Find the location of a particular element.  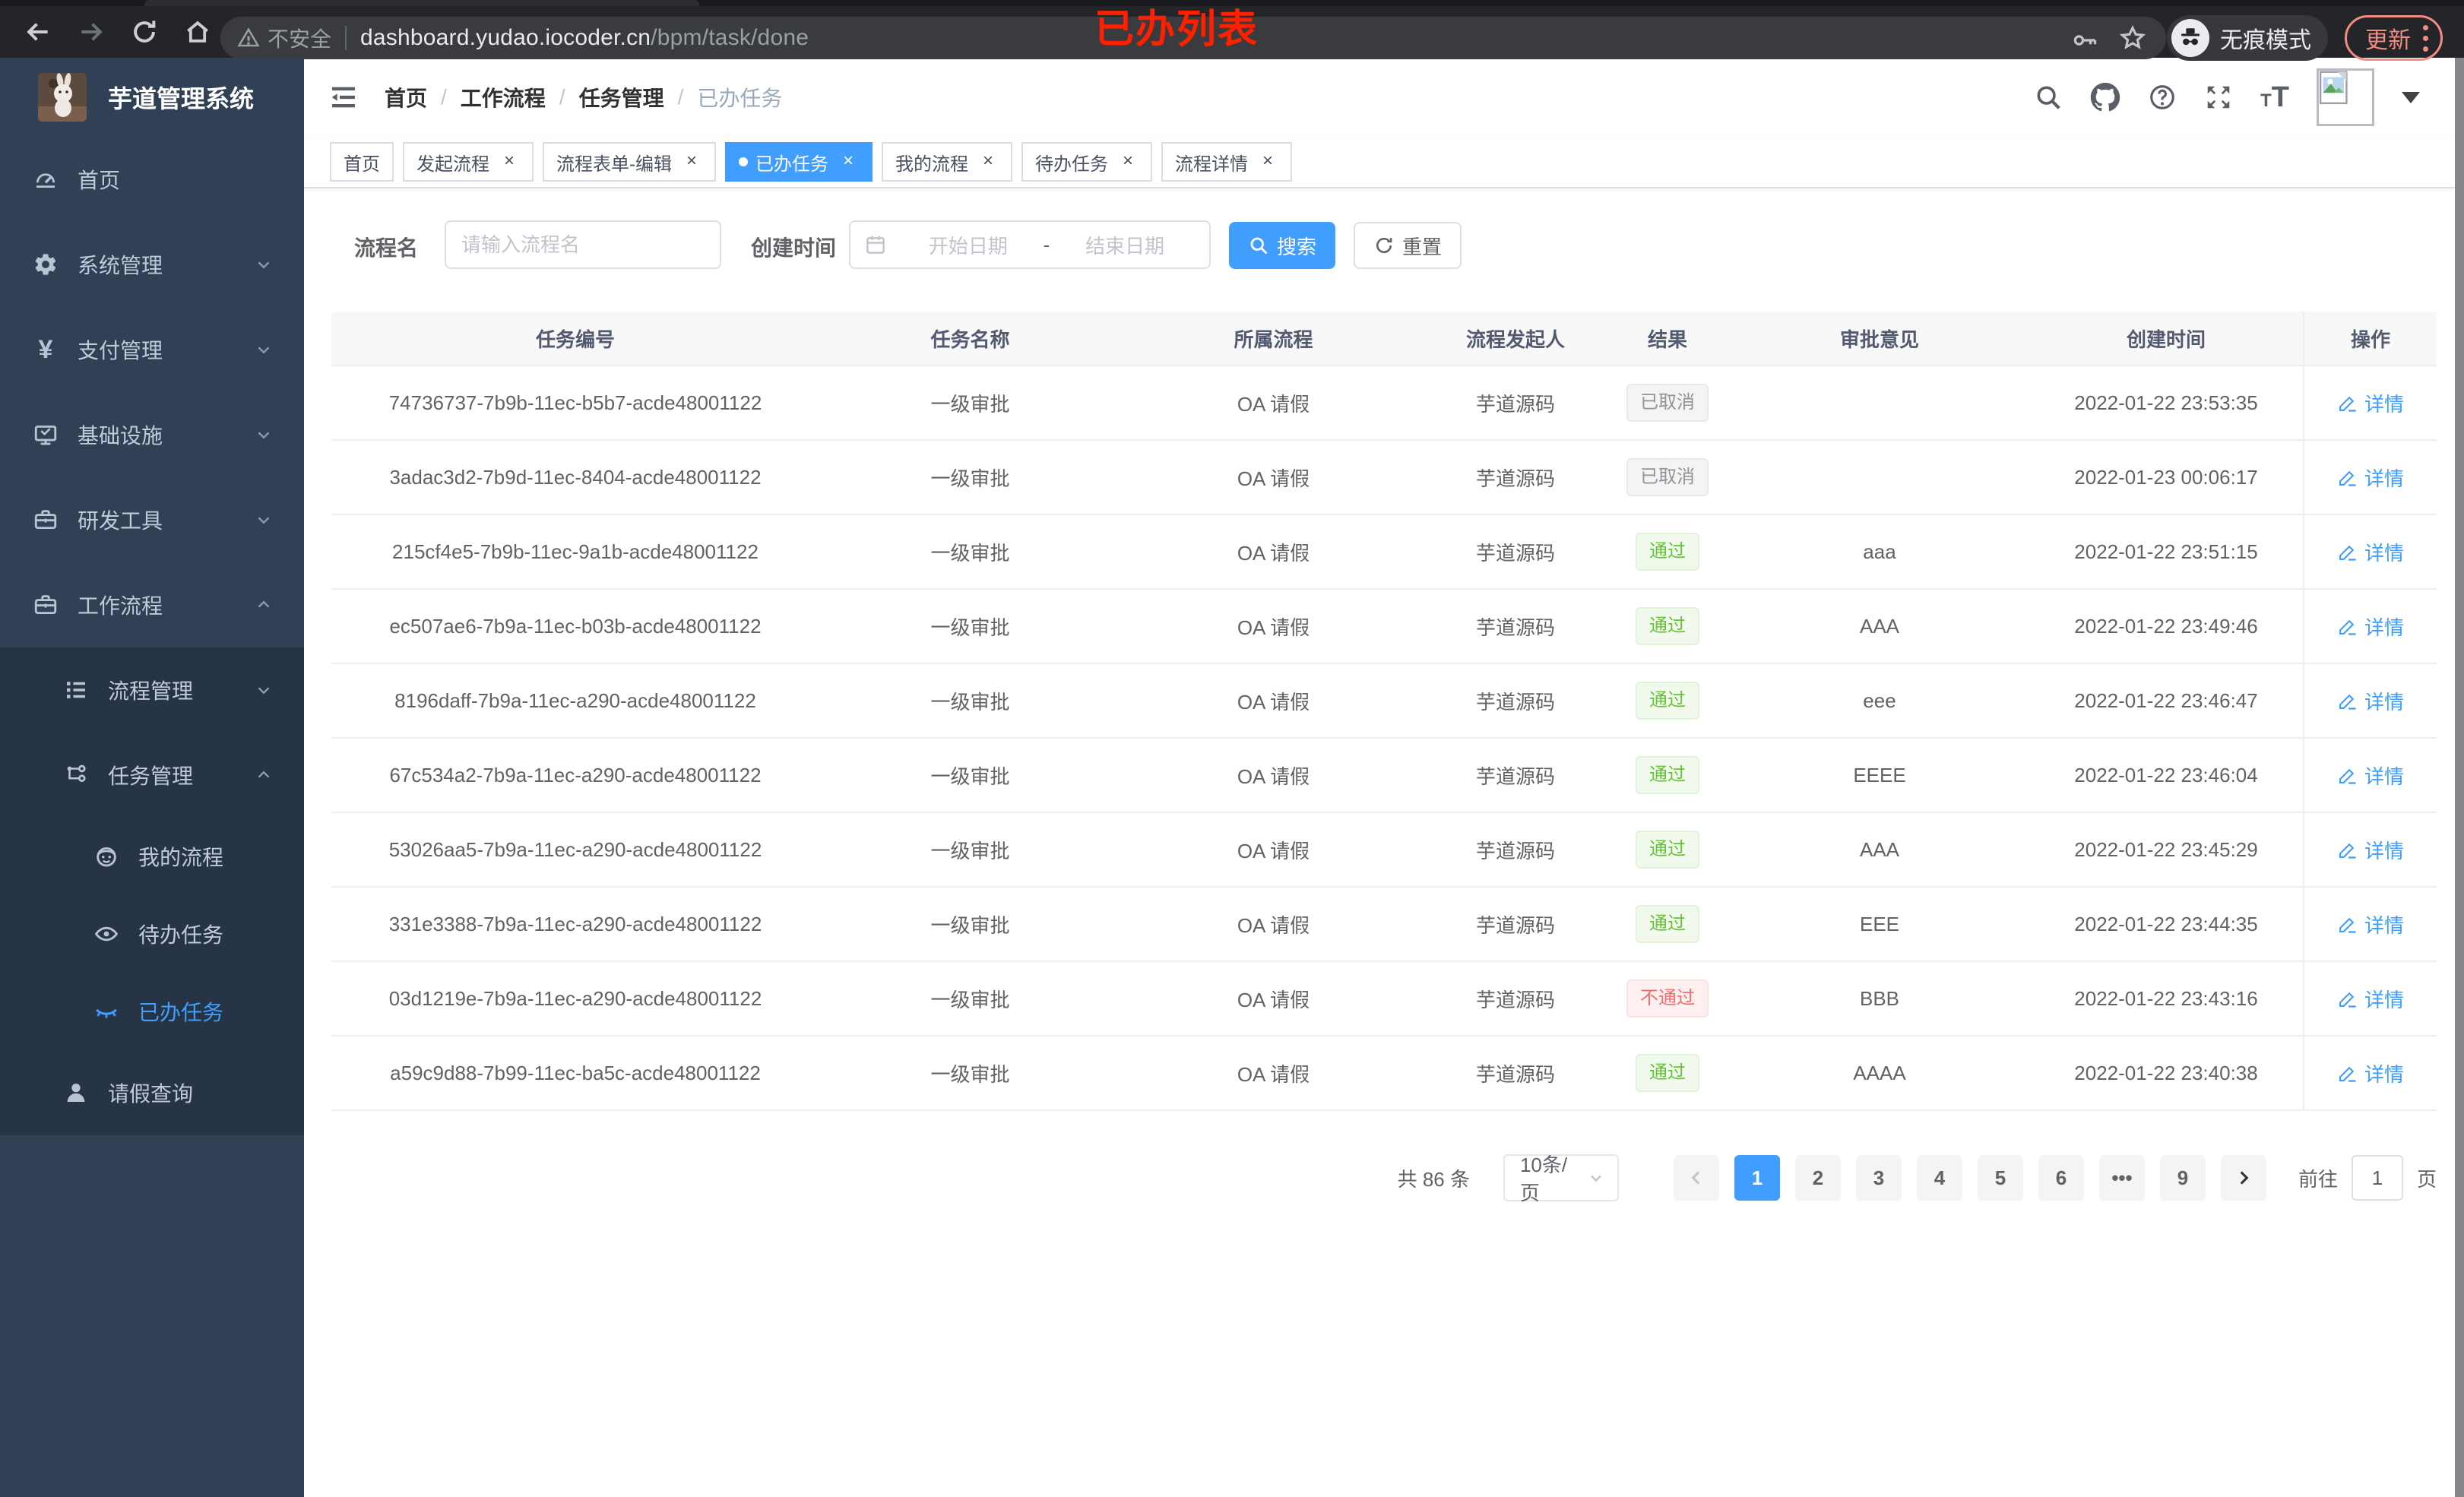

process-name-input is located at coordinates (583, 244).